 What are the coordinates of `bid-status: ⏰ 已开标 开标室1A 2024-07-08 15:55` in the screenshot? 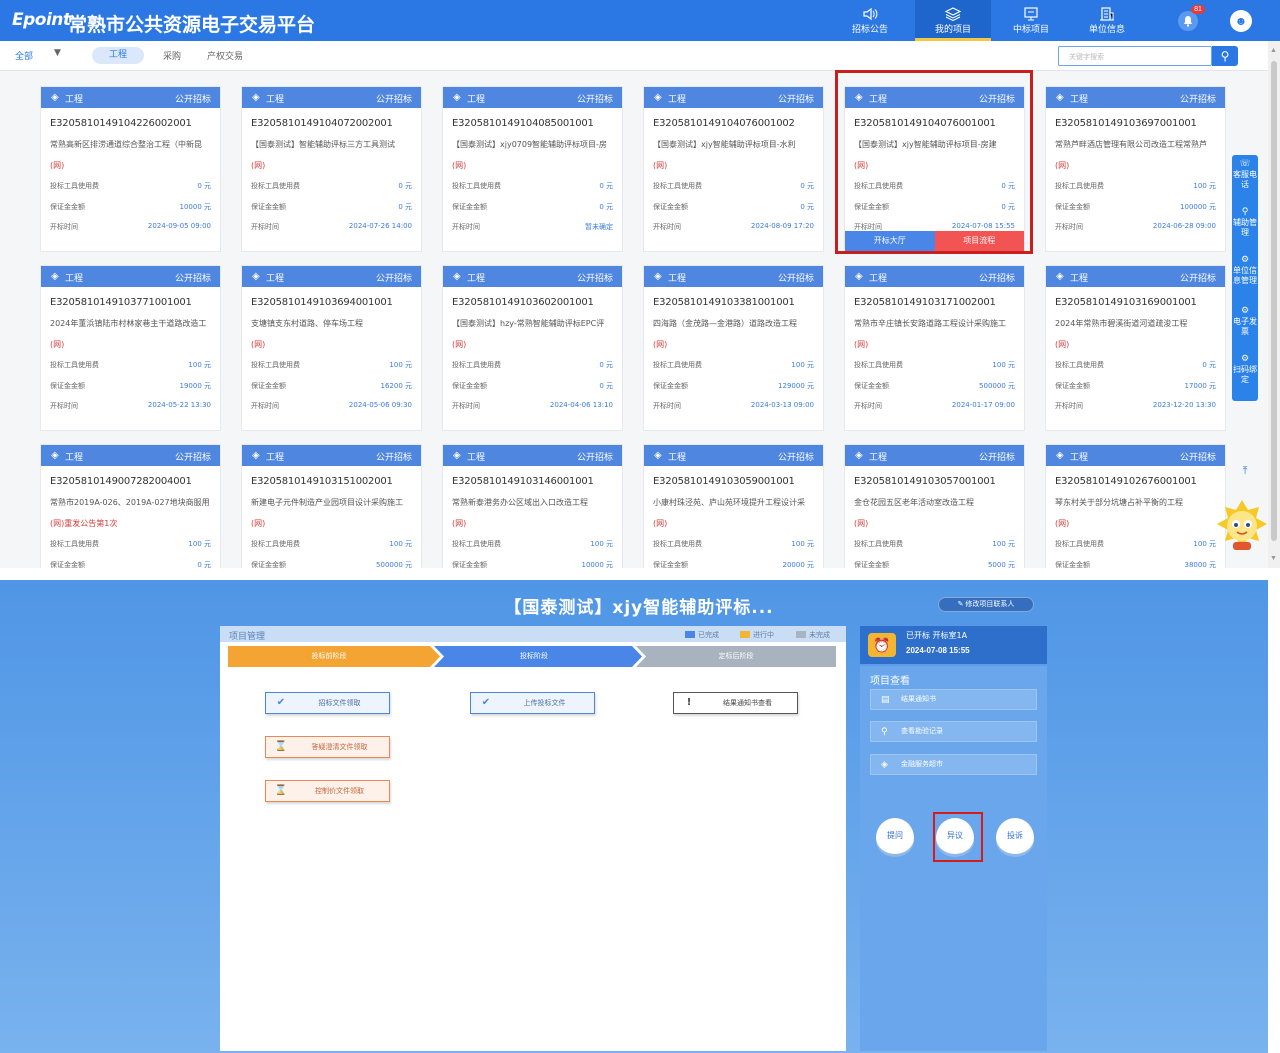 It's located at (953, 645).